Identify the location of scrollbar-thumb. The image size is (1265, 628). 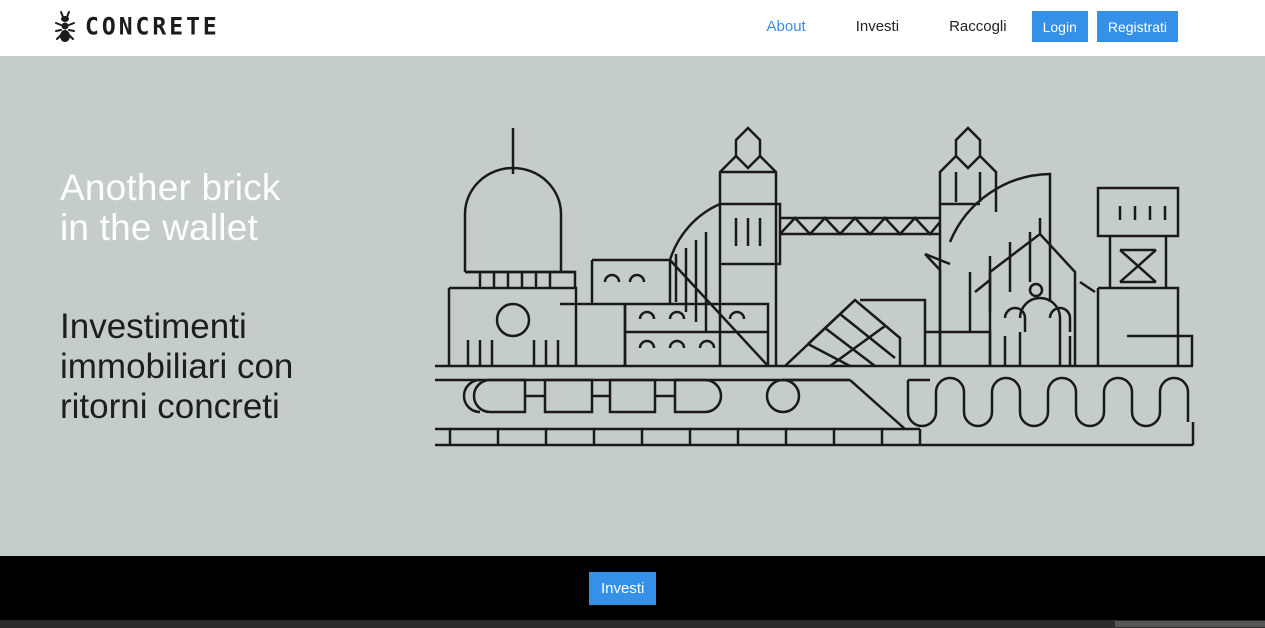
(1190, 624).